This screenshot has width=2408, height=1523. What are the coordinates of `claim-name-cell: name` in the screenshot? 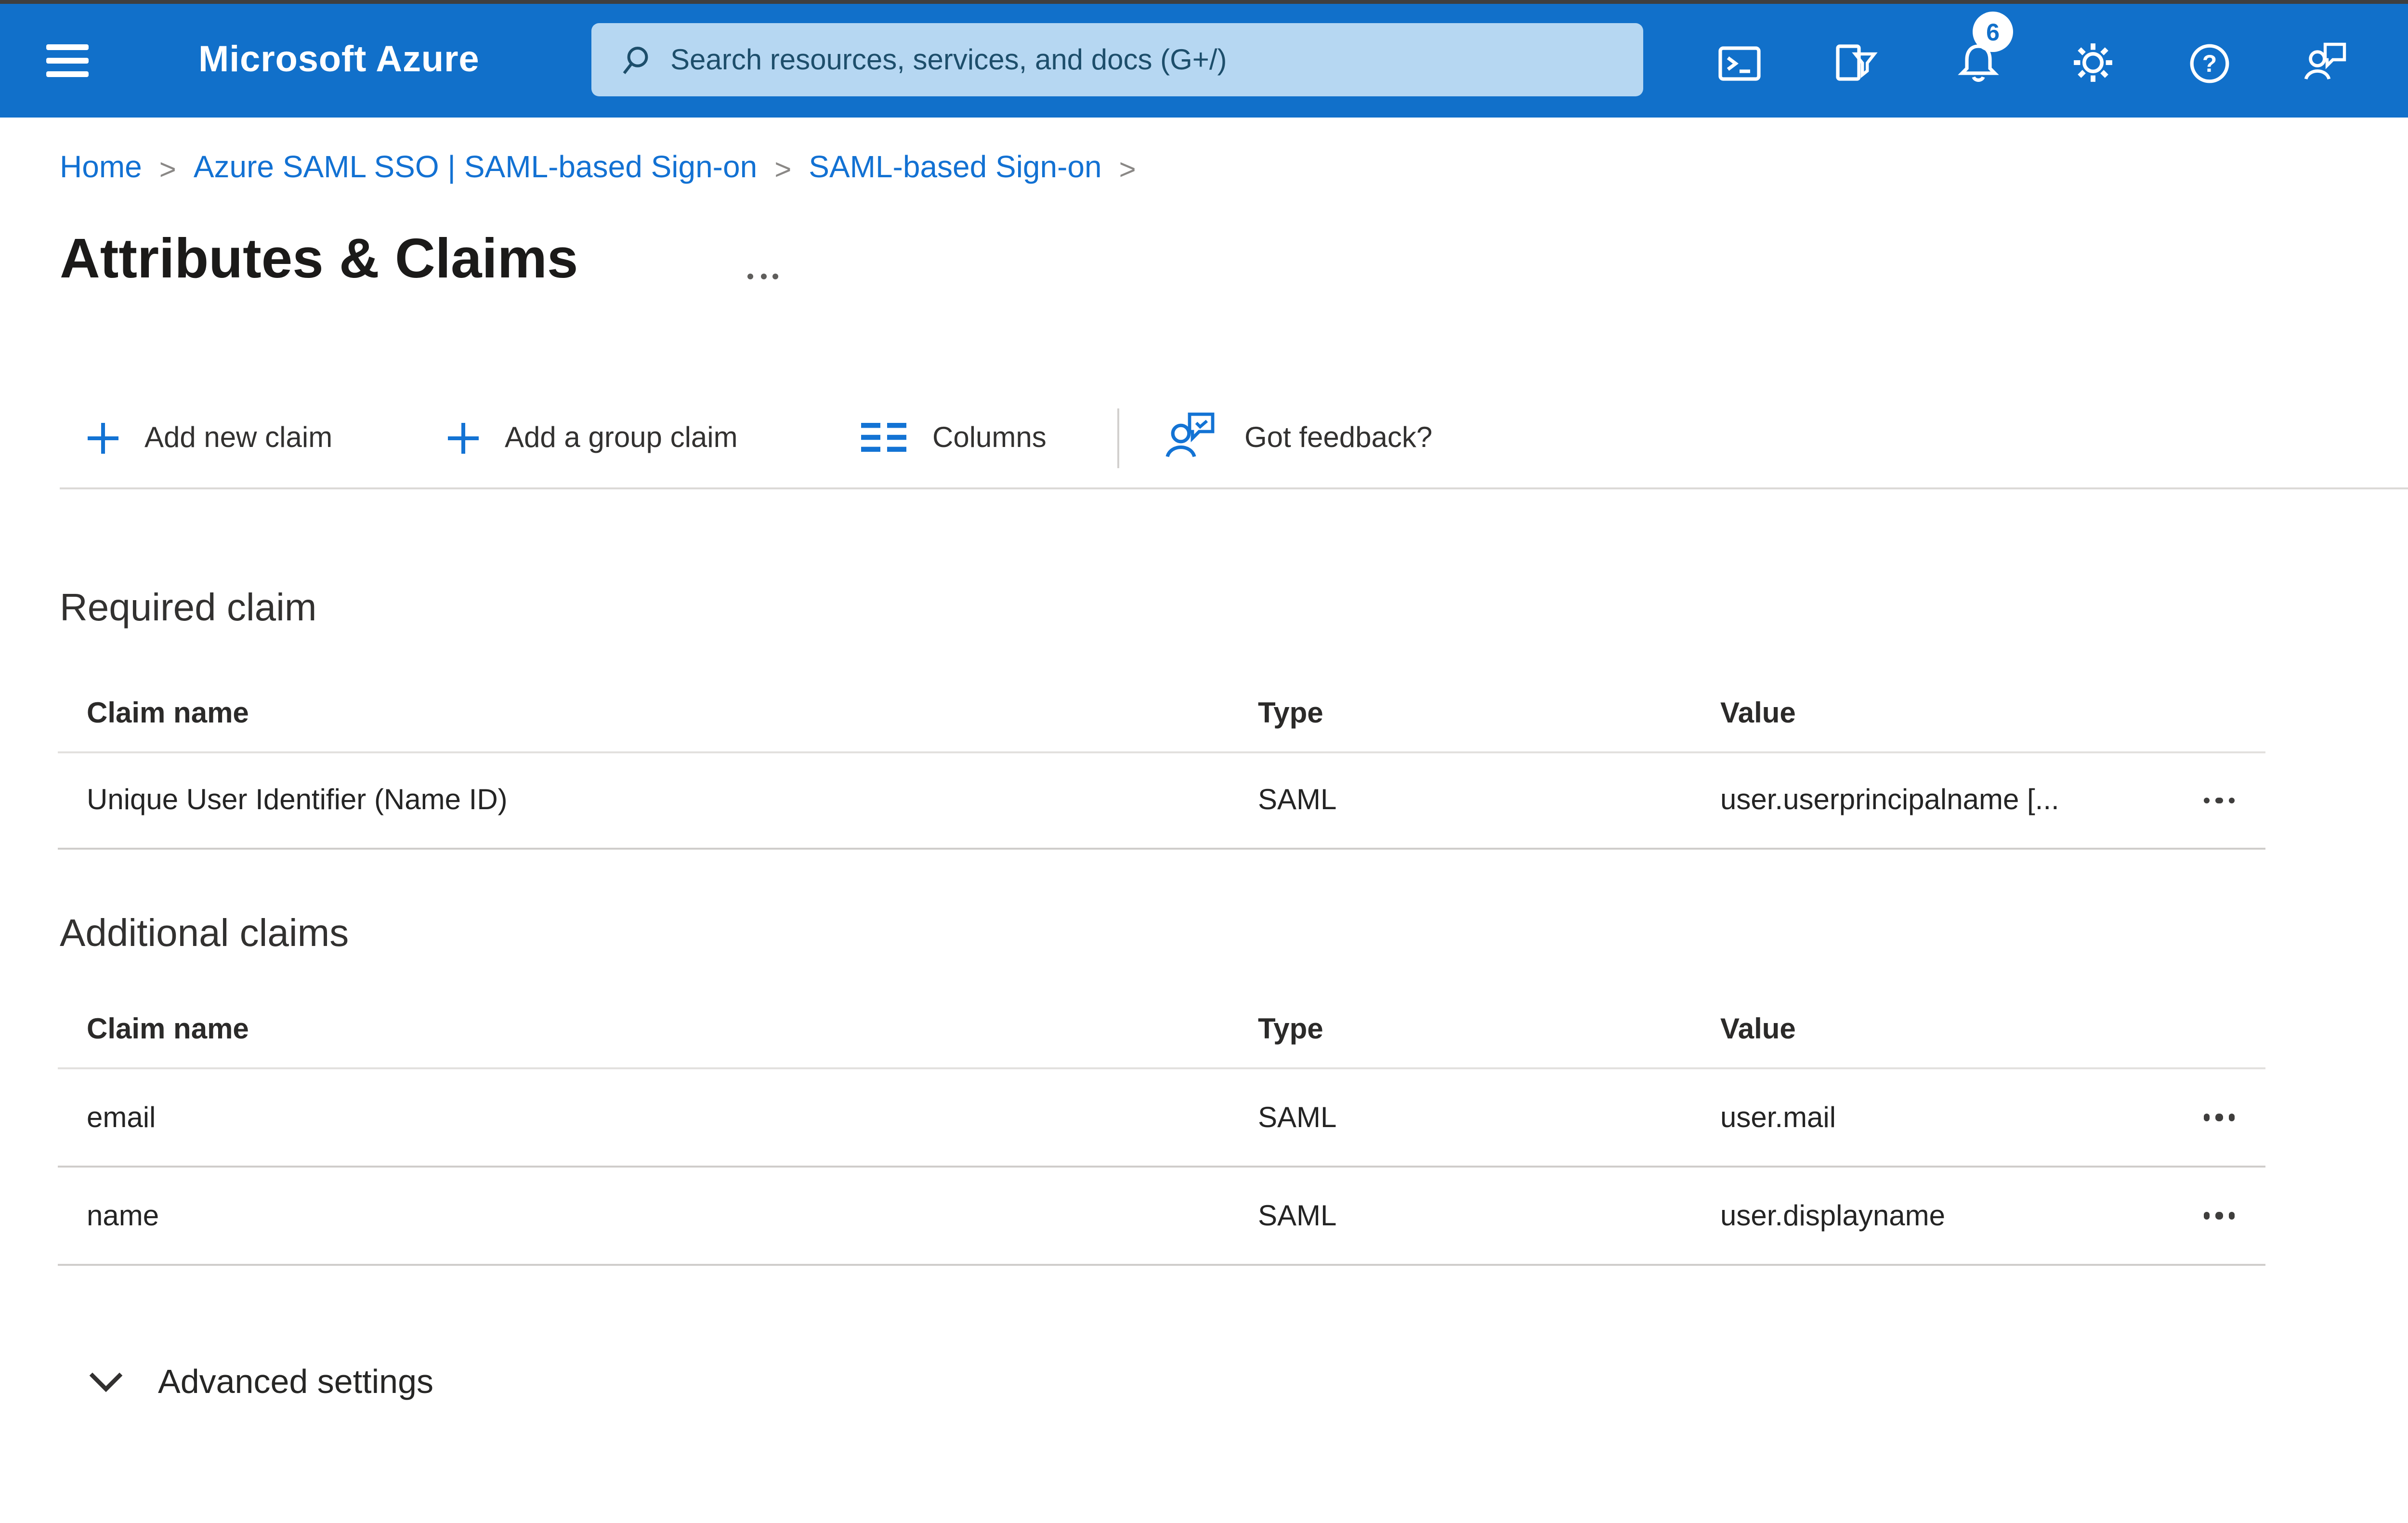 It's located at (123, 1215).